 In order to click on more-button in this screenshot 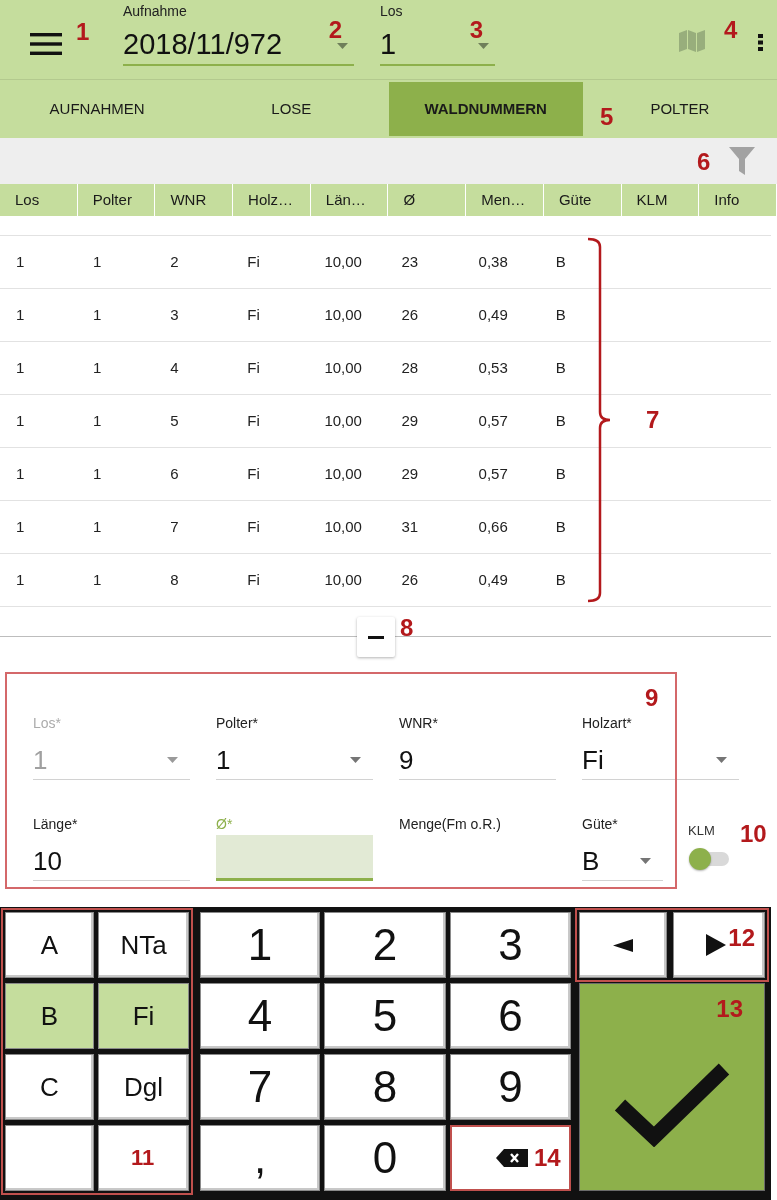, I will do `click(760, 42)`.